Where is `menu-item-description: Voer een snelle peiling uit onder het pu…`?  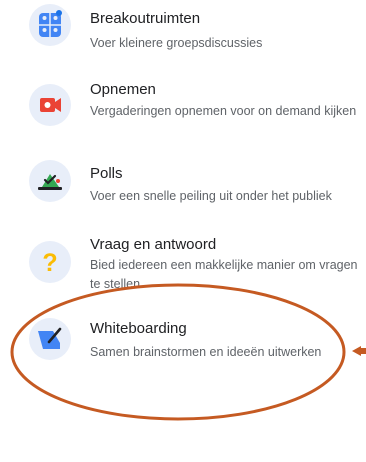
menu-item-description: Voer een snelle peiling uit onder het pu… is located at coordinates (211, 196).